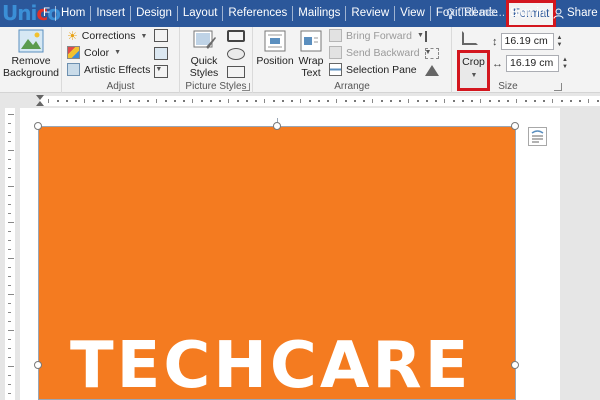 This screenshot has height=400, width=600. I want to click on adjust-group-label: Adjust, so click(120, 86).